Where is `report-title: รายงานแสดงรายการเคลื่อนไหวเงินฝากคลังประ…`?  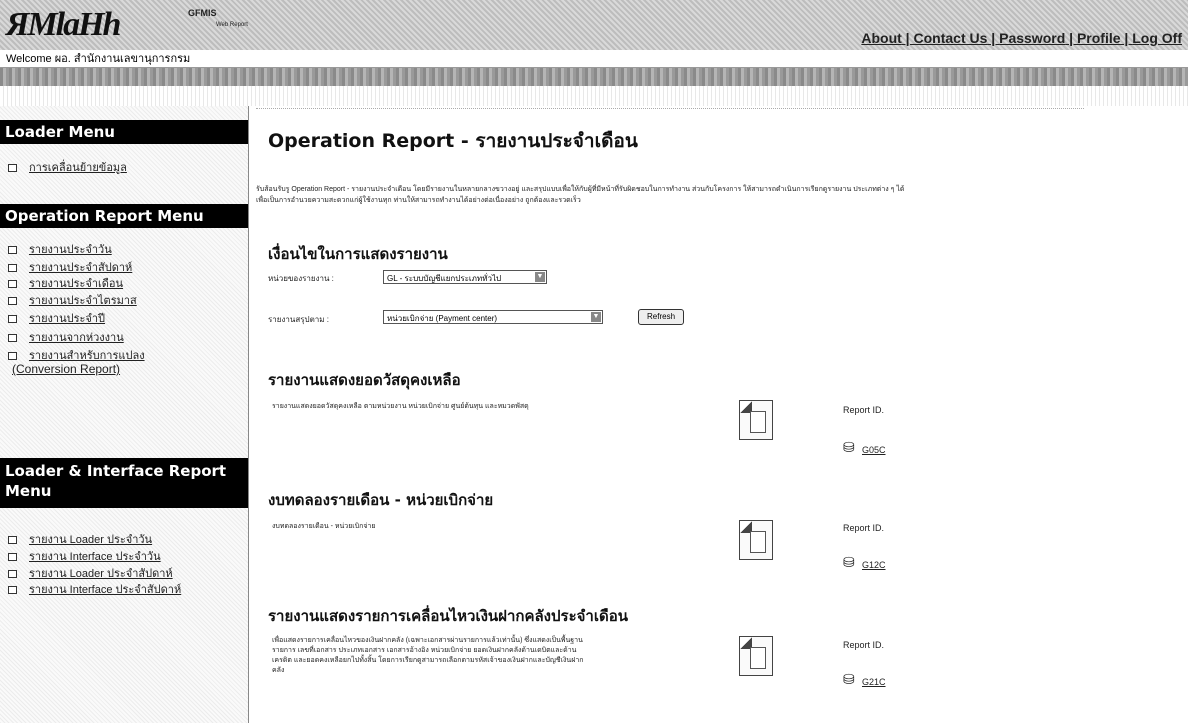 report-title: รายงานแสดงรายการเคลื่อนไหวเงินฝากคลังประ… is located at coordinates (448, 616).